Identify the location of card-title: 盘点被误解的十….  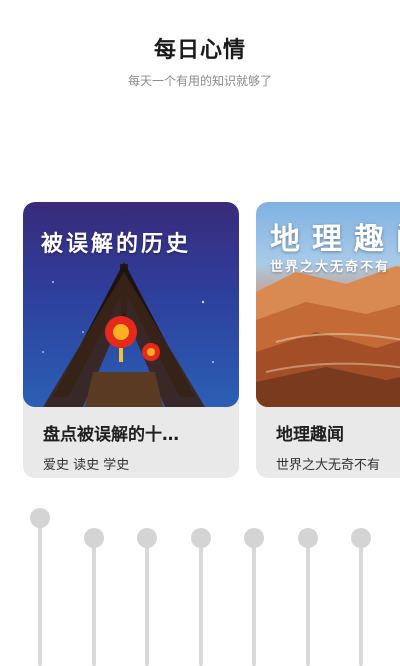
(111, 432).